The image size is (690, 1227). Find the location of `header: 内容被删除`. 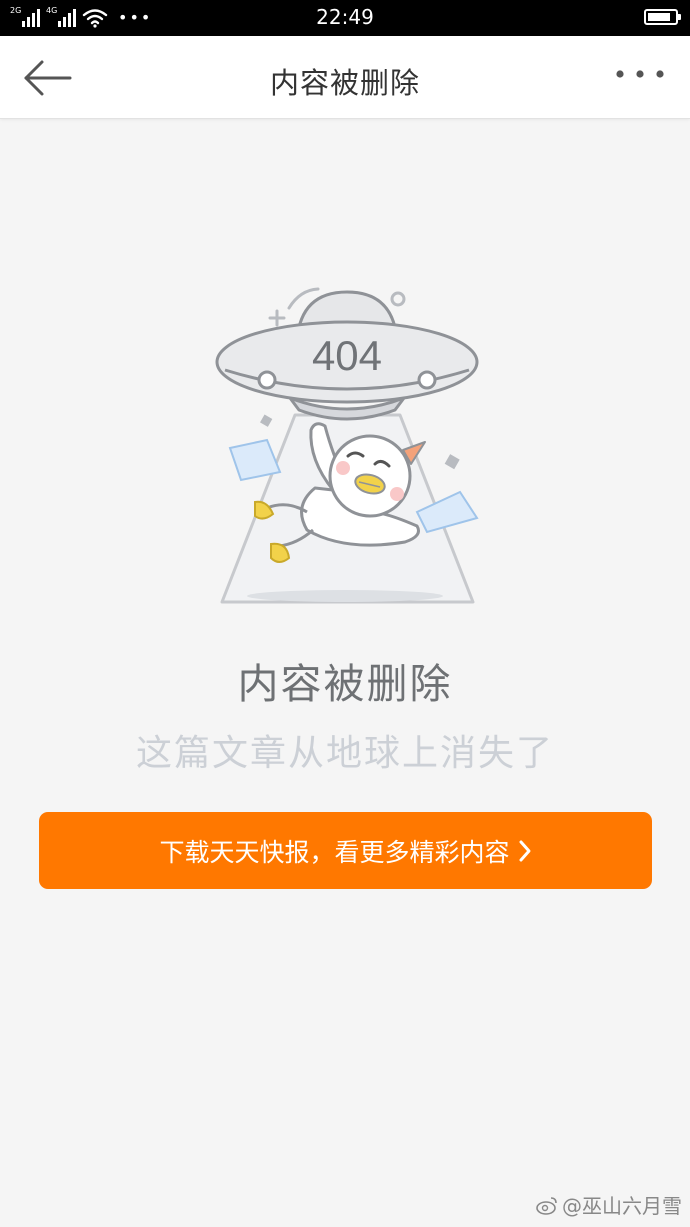

header: 内容被删除 is located at coordinates (345, 77).